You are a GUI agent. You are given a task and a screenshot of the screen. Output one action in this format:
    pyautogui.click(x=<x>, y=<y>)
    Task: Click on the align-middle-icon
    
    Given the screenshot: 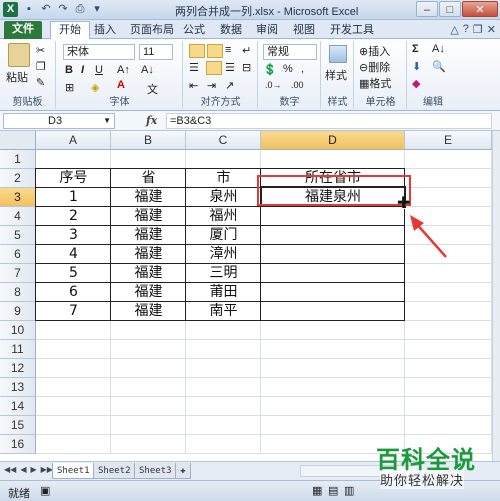 What is the action you would take?
    pyautogui.click(x=215, y=51)
    